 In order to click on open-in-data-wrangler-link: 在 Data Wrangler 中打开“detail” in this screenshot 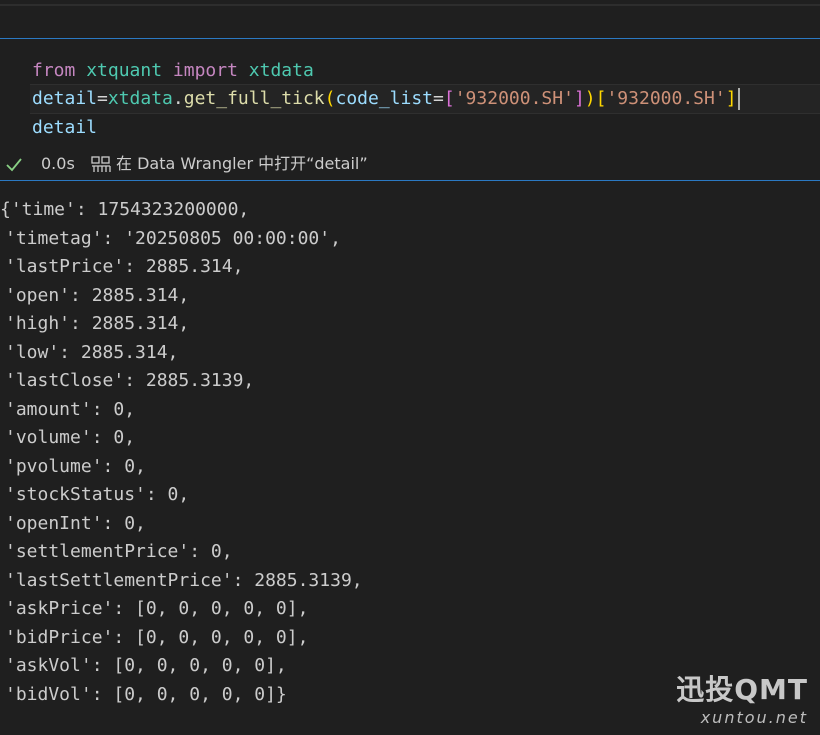, I will do `click(229, 164)`.